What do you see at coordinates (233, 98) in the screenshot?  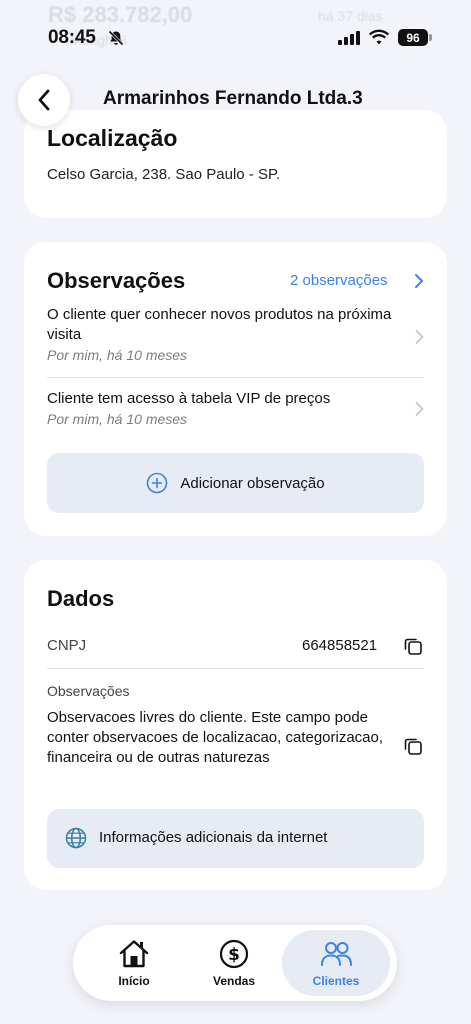 I see `page-title: Armarinhos Fernando Ltda.3` at bounding box center [233, 98].